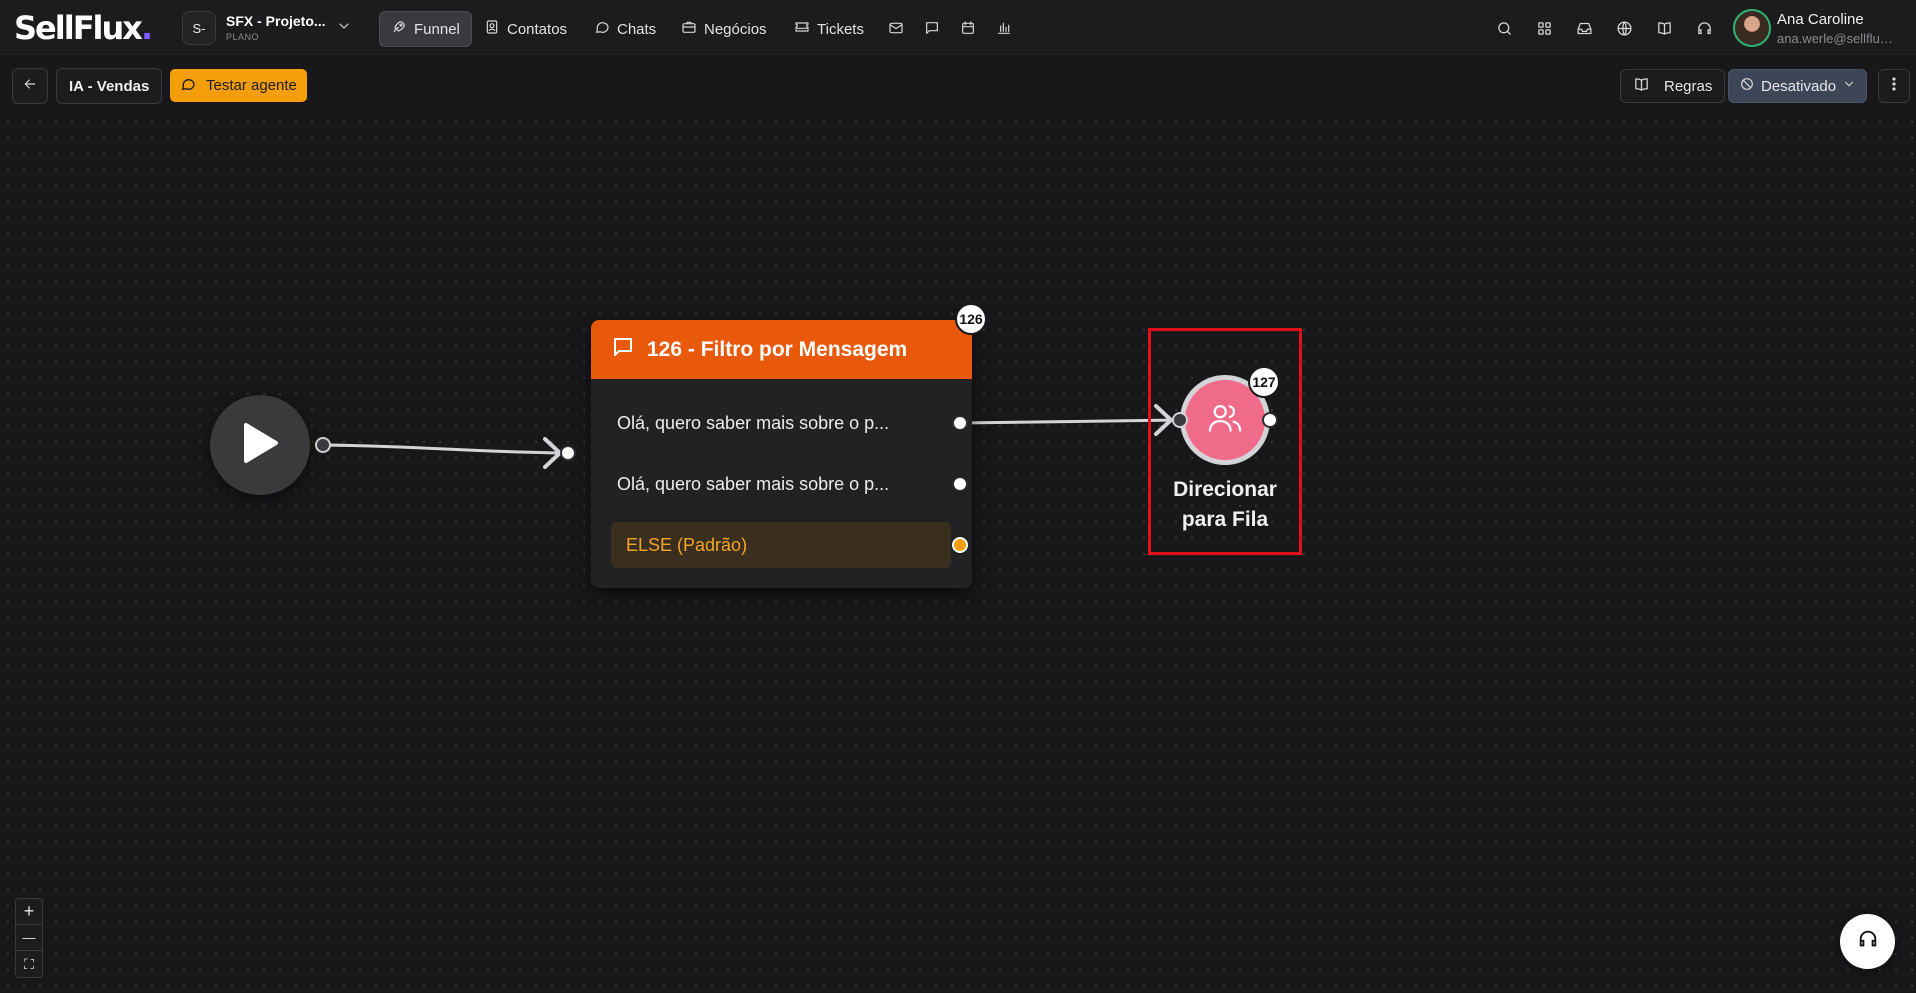  I want to click on rules-label: Regras, so click(1688, 86).